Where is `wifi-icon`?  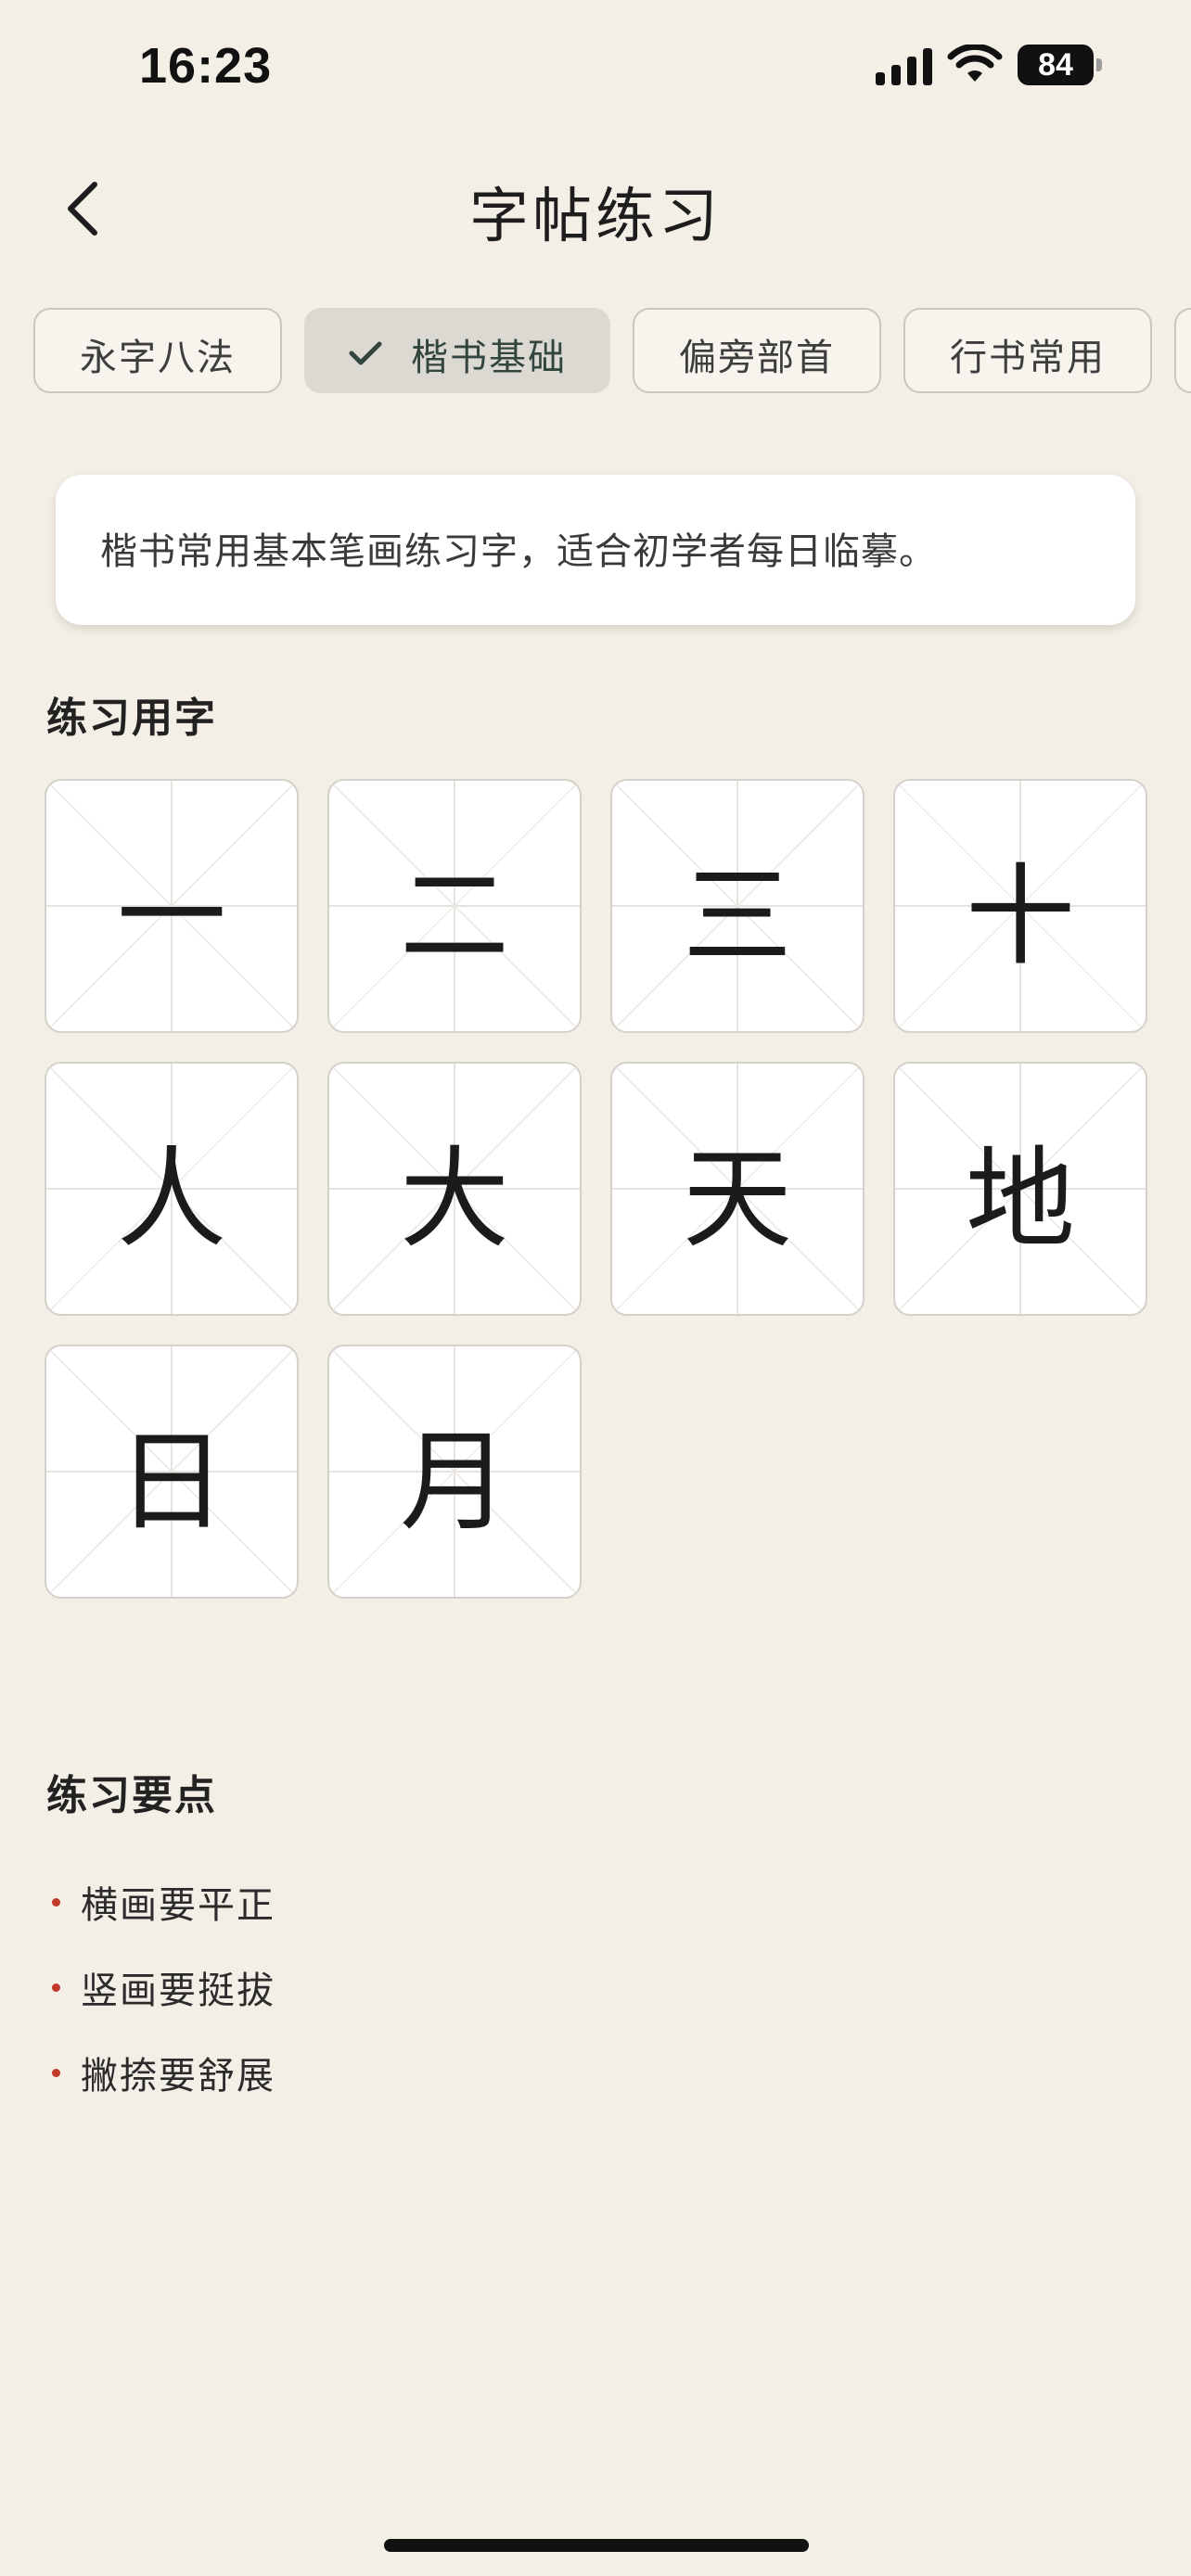 wifi-icon is located at coordinates (975, 64).